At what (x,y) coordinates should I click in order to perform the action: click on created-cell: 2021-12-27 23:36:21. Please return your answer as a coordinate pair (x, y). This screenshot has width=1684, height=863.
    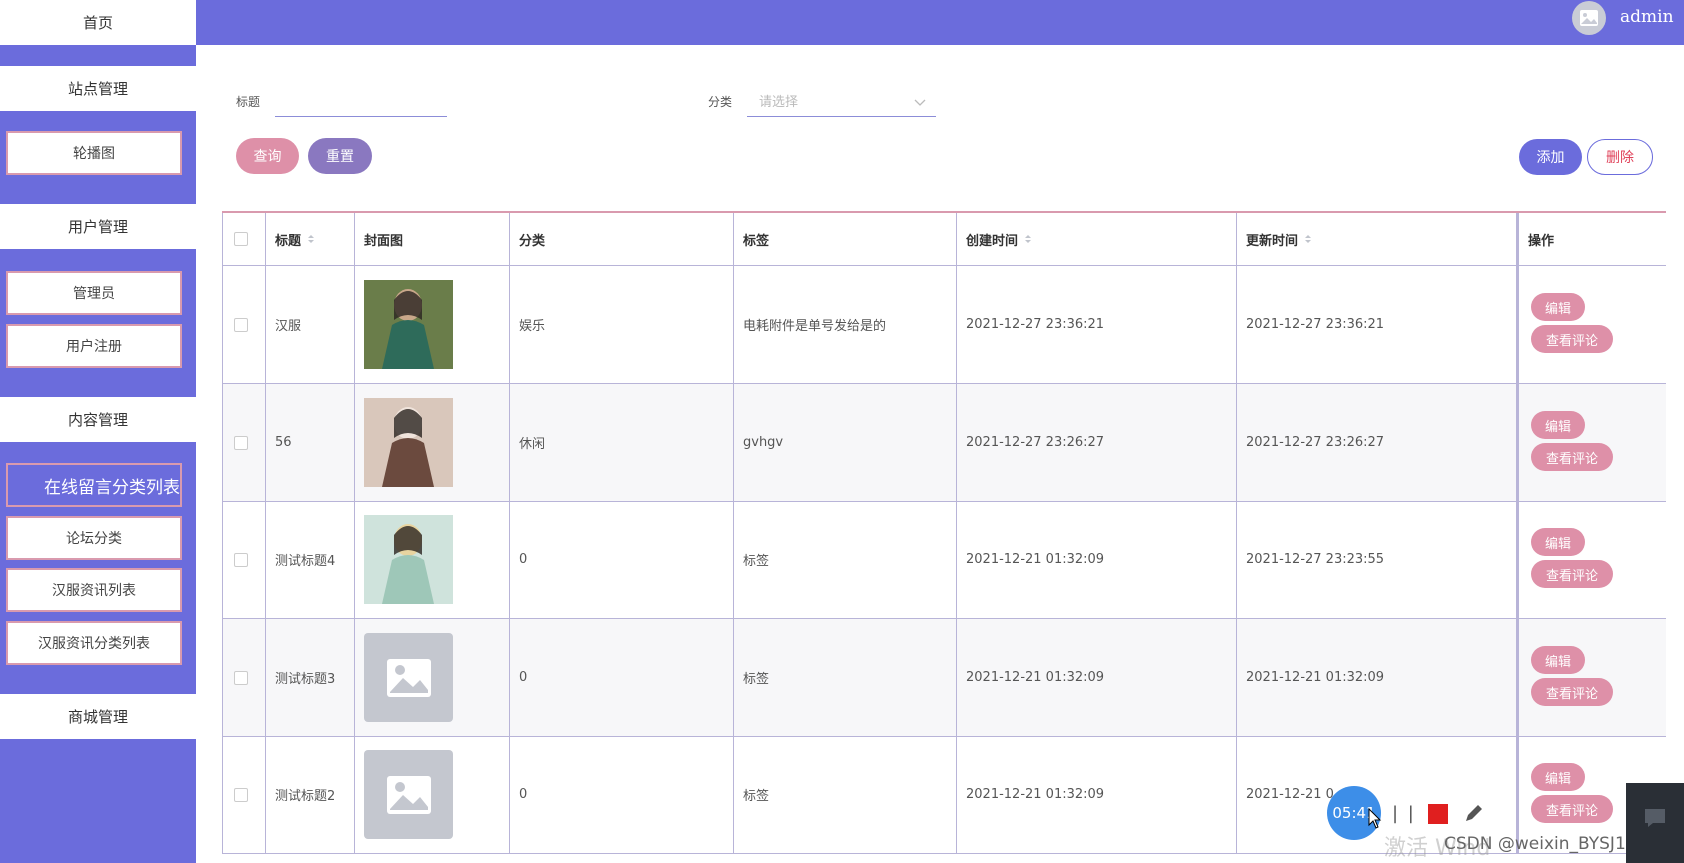
    Looking at the image, I should click on (1097, 324).